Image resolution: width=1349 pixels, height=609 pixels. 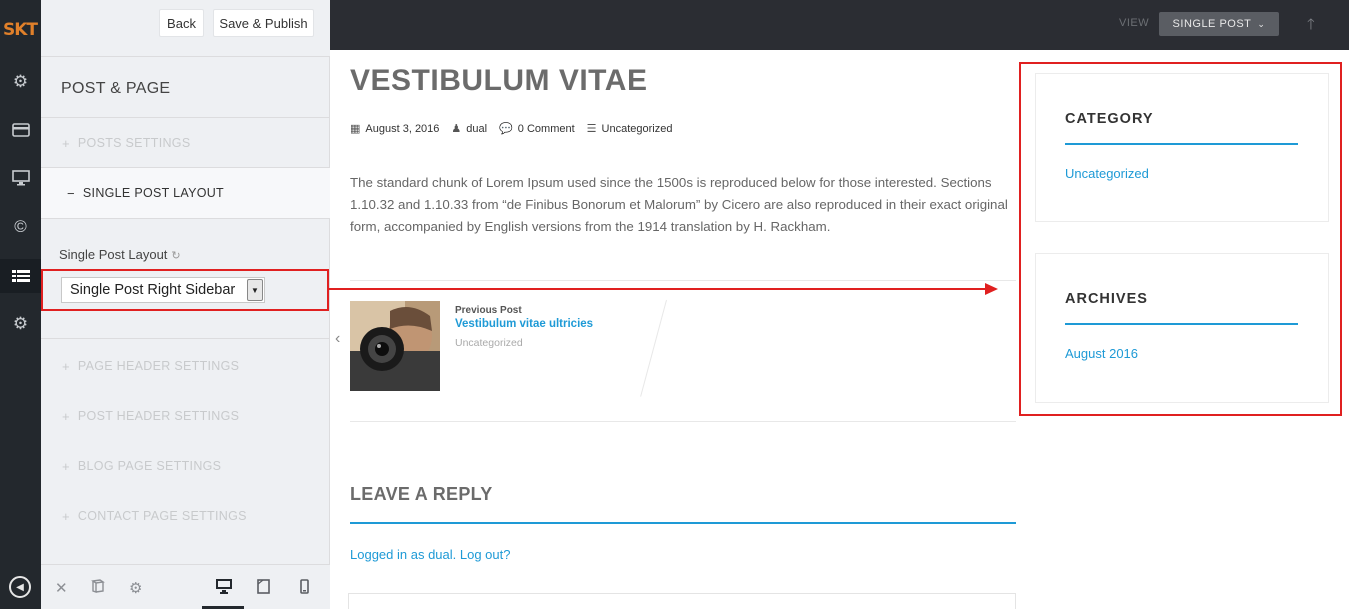 I want to click on panel-topbar: Back Save & Publish, so click(x=185, y=28).